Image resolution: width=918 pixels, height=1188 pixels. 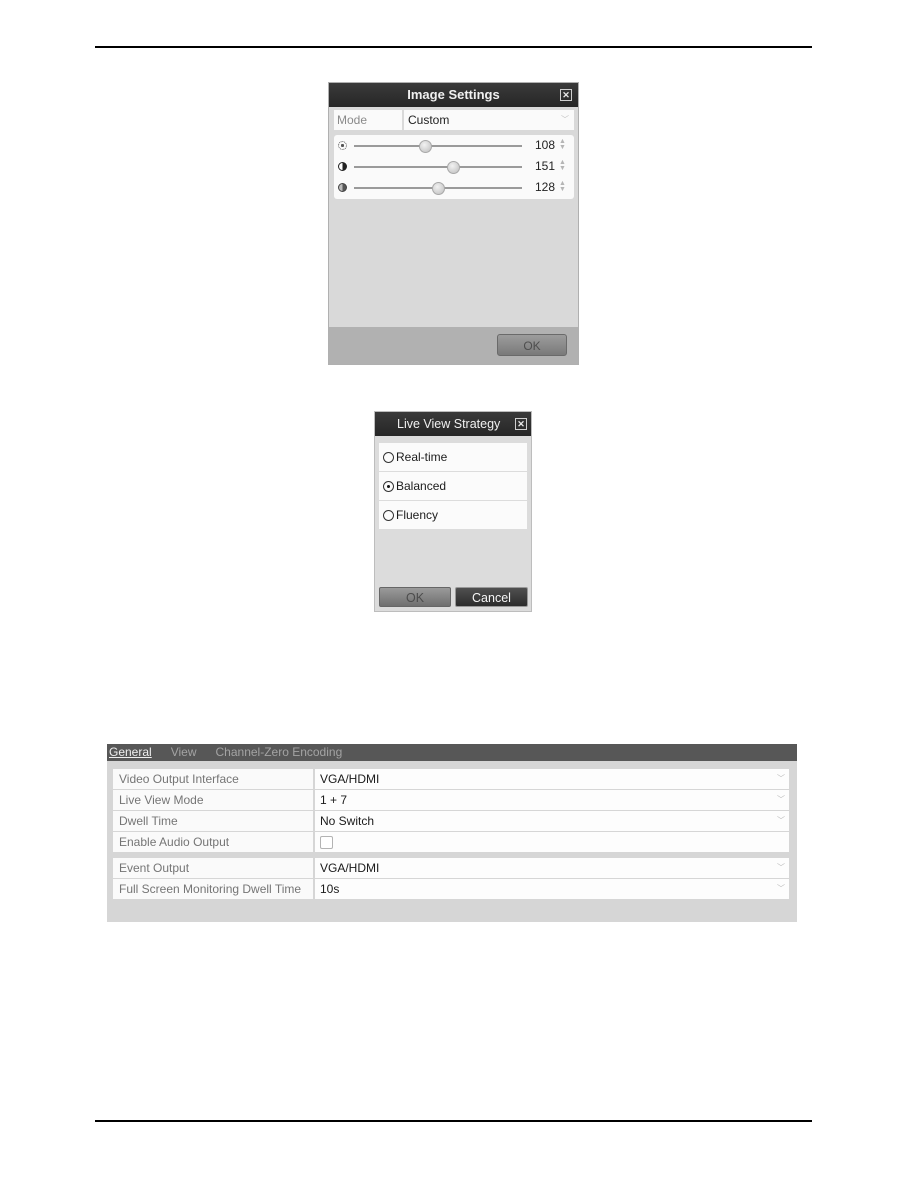 I want to click on brightness-value: 108, so click(x=541, y=145).